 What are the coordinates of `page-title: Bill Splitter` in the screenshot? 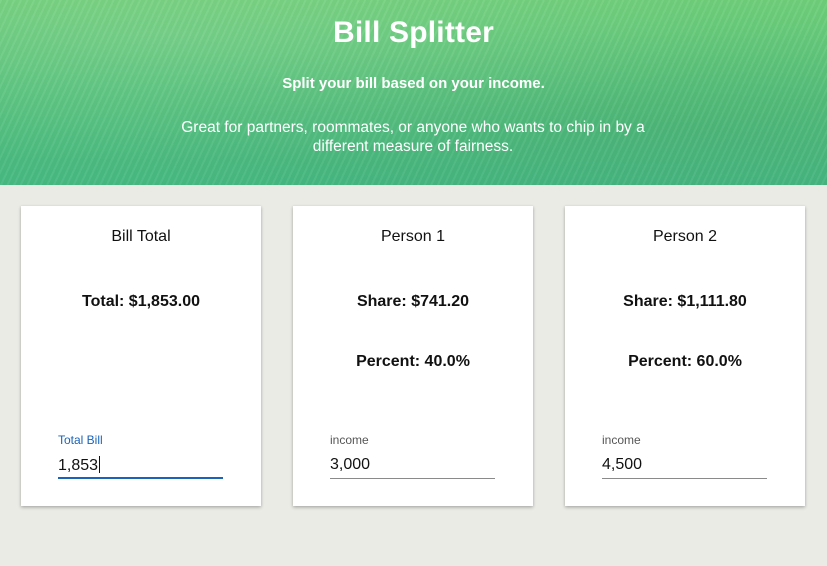 It's located at (413, 32).